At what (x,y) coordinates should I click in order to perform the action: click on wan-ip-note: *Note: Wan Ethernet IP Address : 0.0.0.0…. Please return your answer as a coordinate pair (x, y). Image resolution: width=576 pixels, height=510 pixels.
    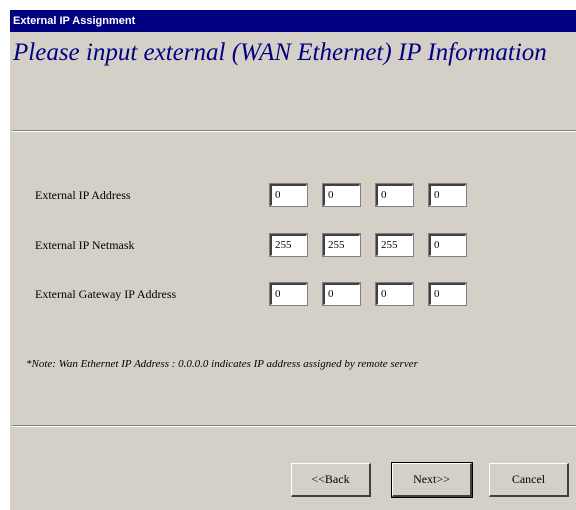
    Looking at the image, I should click on (222, 364).